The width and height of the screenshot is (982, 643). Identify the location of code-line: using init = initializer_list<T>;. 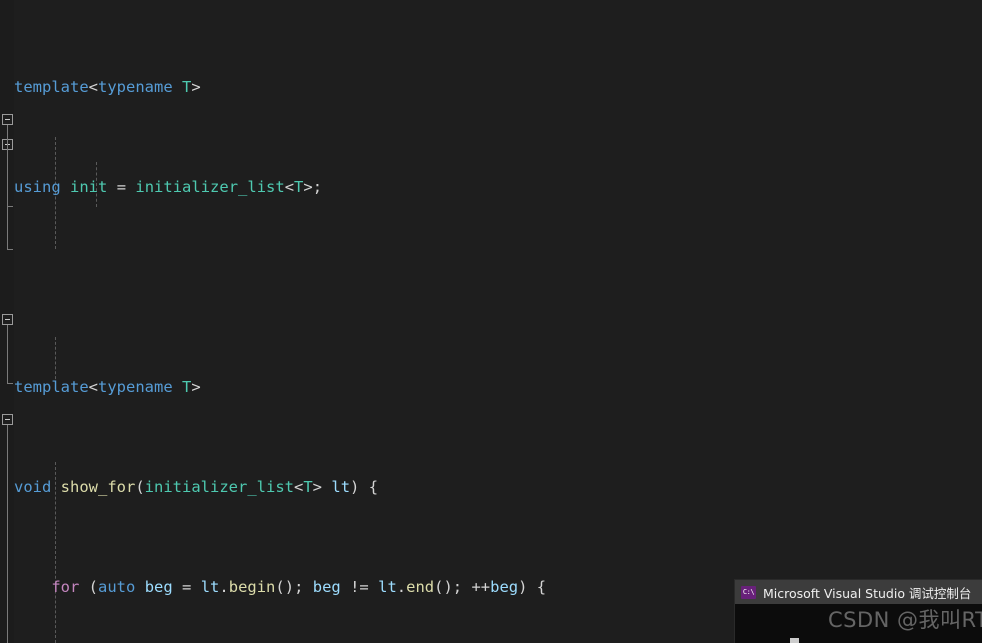
(168, 187).